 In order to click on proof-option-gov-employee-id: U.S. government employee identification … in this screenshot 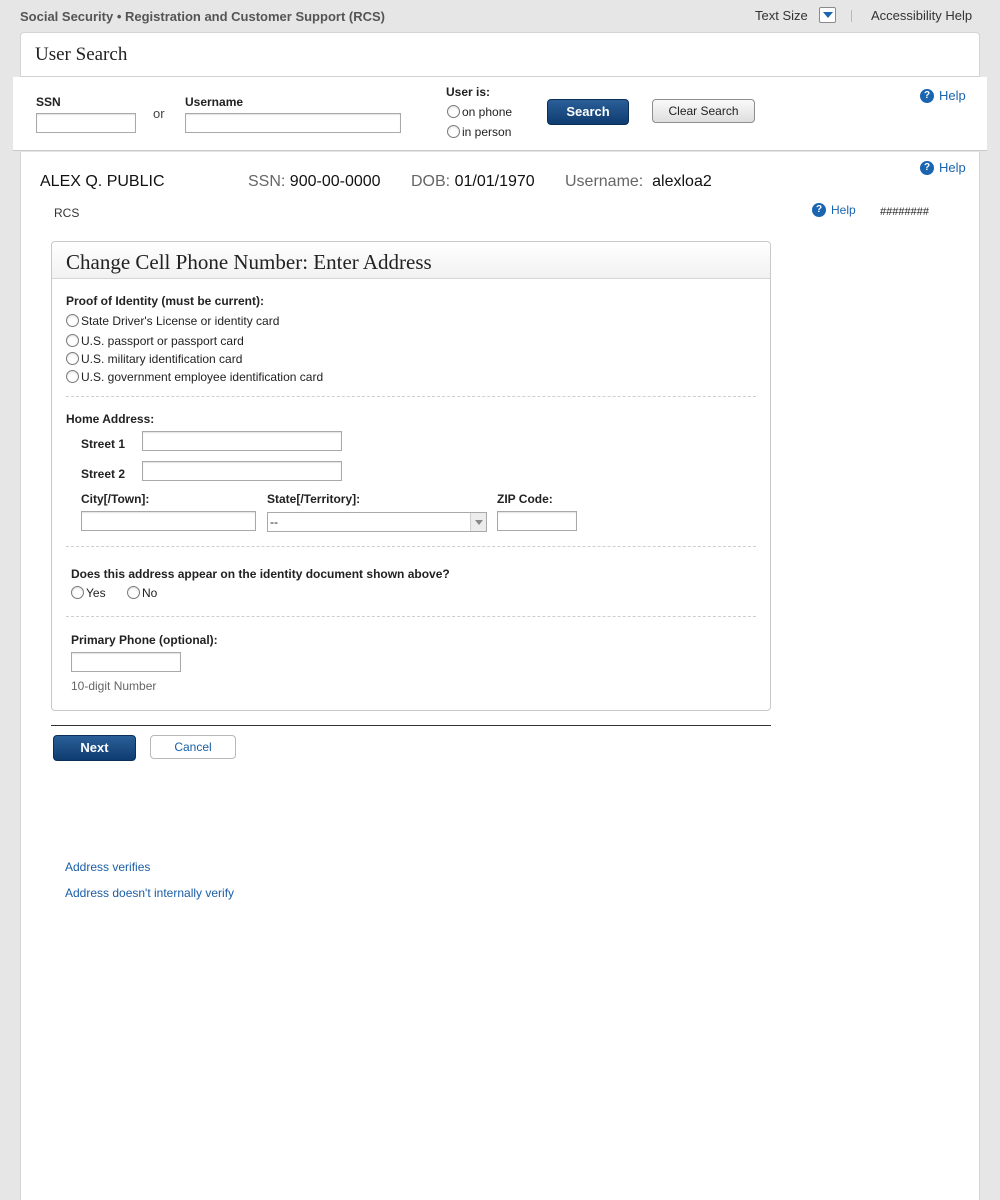, I will do `click(194, 377)`.